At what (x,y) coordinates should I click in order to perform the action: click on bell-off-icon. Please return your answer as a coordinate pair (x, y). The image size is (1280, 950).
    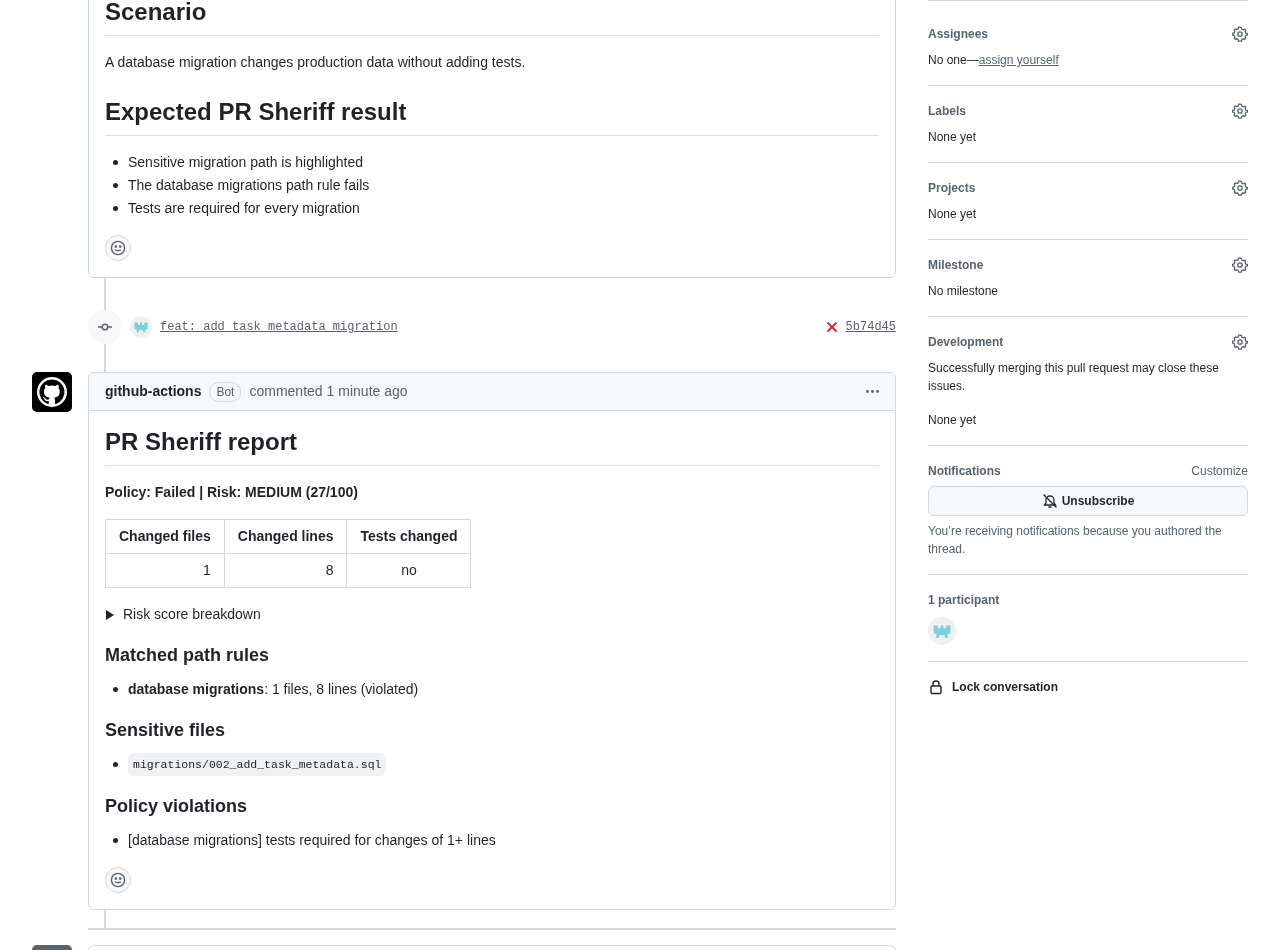
    Looking at the image, I should click on (1049, 501).